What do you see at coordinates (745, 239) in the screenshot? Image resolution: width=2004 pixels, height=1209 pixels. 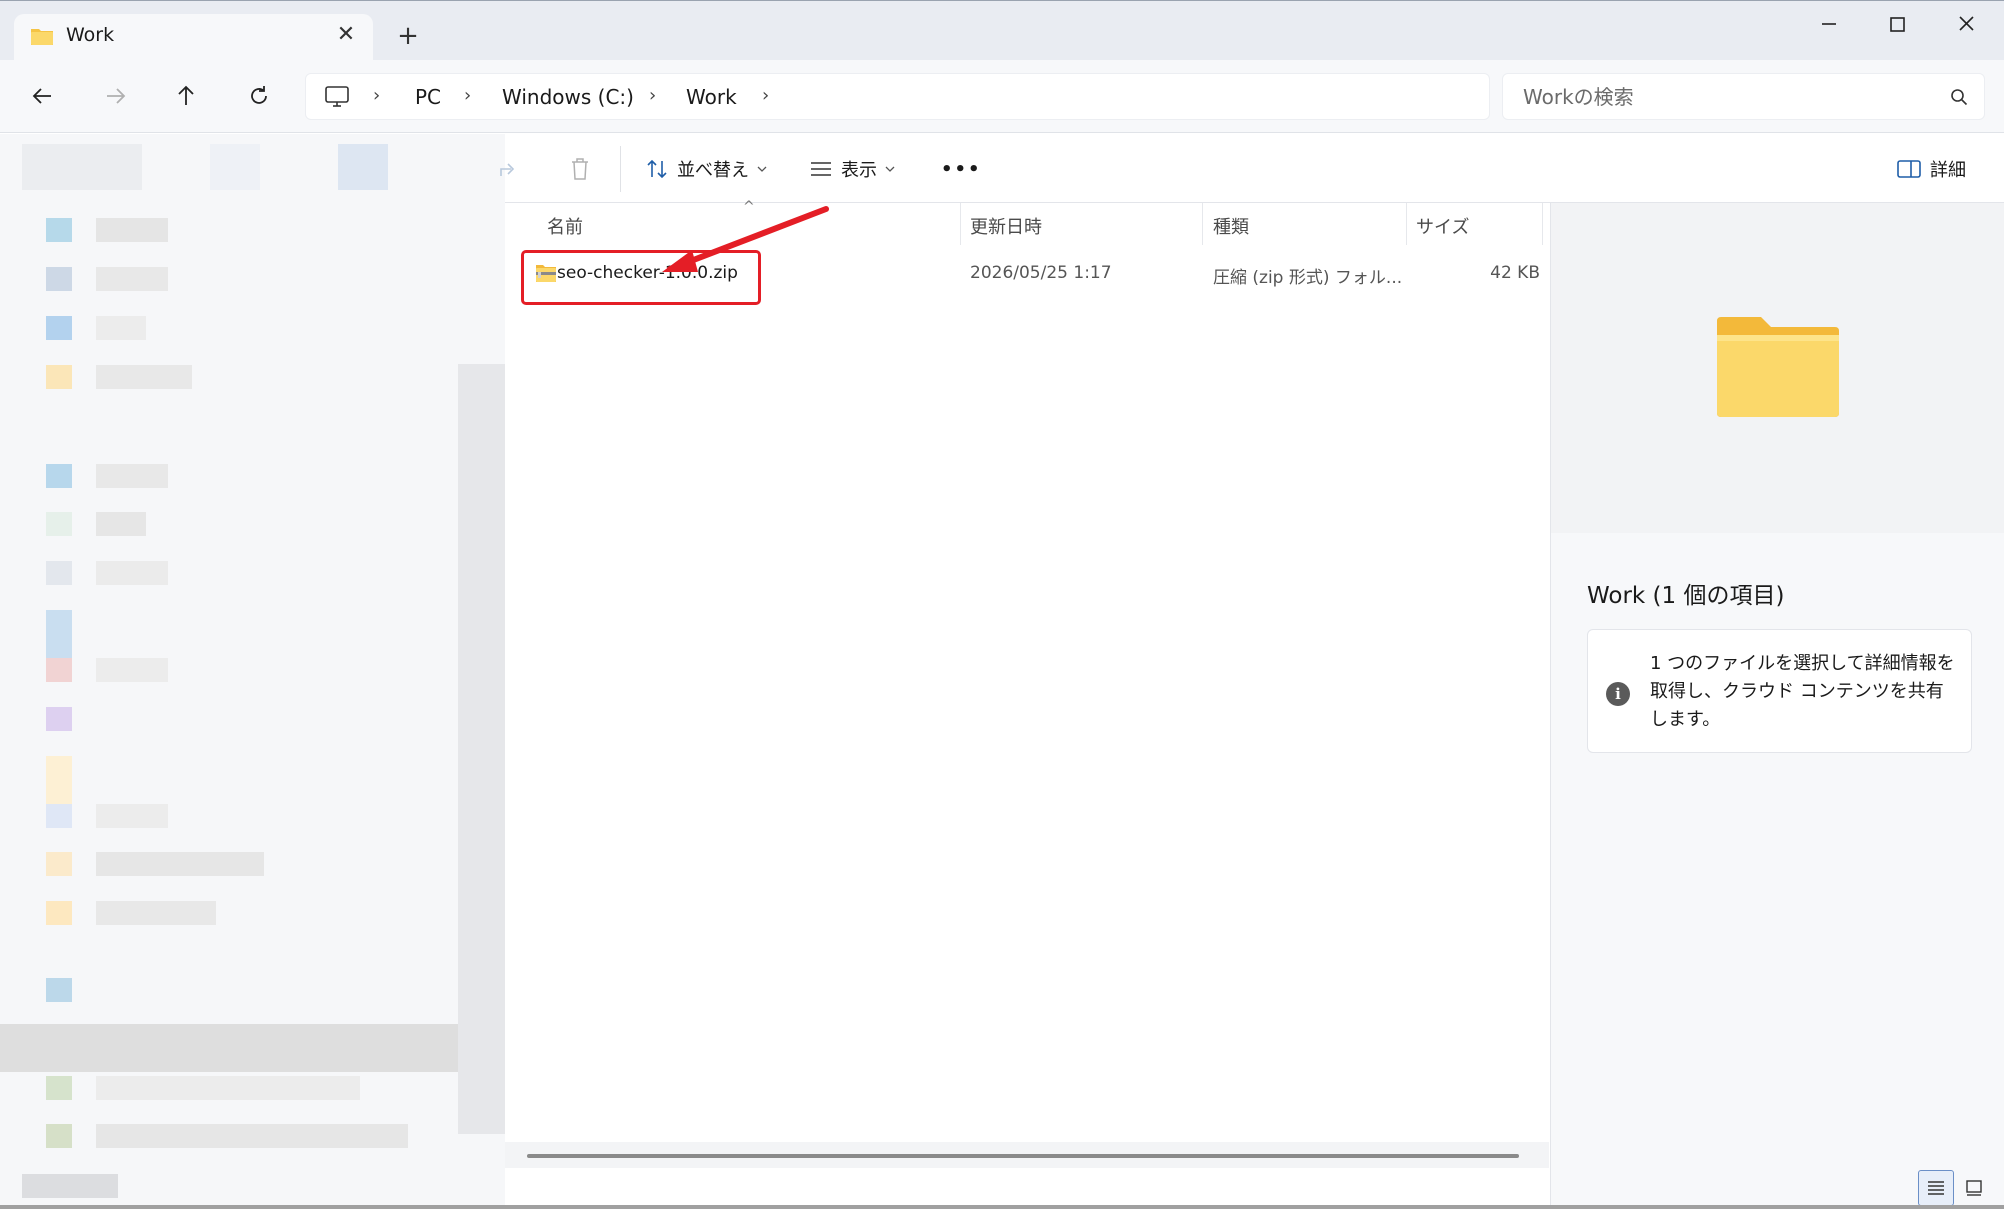 I see `annotation-arrow-icon` at bounding box center [745, 239].